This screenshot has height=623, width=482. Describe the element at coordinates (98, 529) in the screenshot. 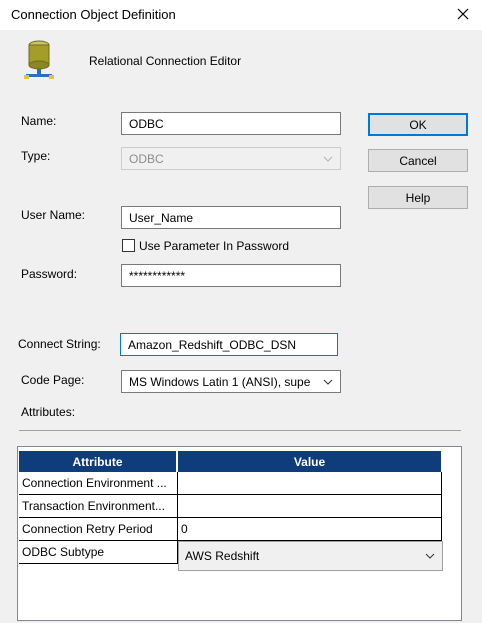

I see `attribute-cell: Connection Retry Period` at that location.